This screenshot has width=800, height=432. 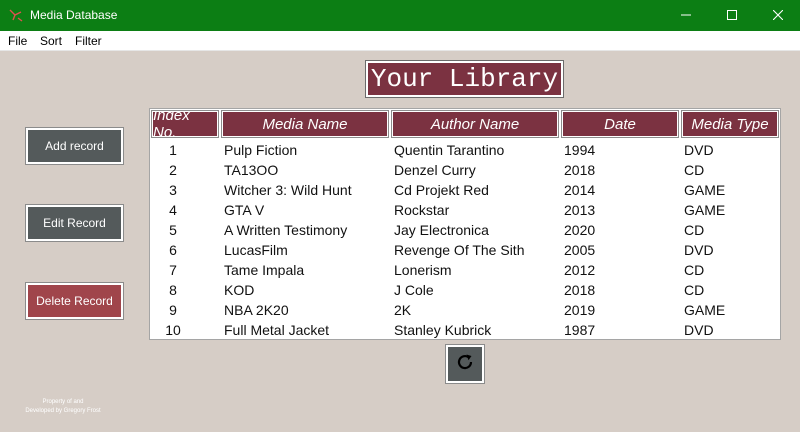 What do you see at coordinates (400, 15) in the screenshot?
I see `title-bar: Media Database` at bounding box center [400, 15].